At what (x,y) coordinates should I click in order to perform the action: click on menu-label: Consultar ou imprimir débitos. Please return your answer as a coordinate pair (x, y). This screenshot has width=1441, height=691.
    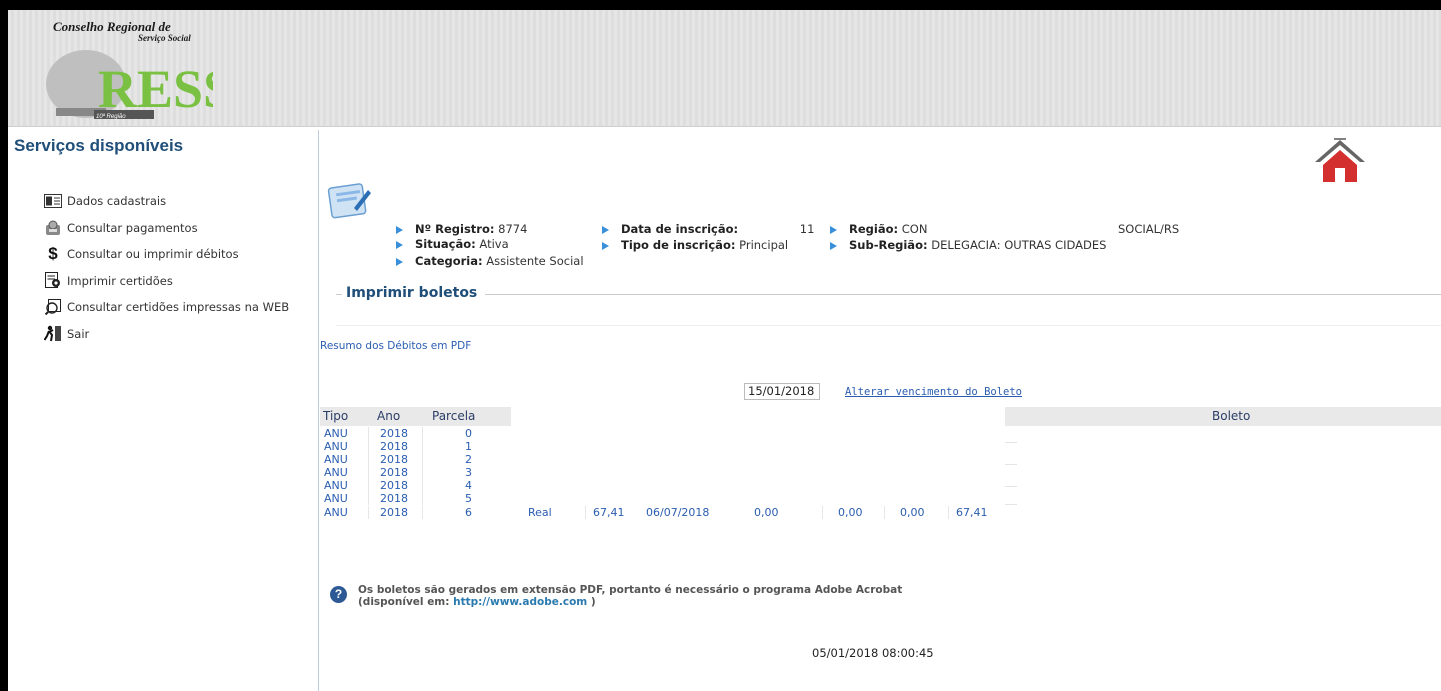
    Looking at the image, I should click on (153, 254).